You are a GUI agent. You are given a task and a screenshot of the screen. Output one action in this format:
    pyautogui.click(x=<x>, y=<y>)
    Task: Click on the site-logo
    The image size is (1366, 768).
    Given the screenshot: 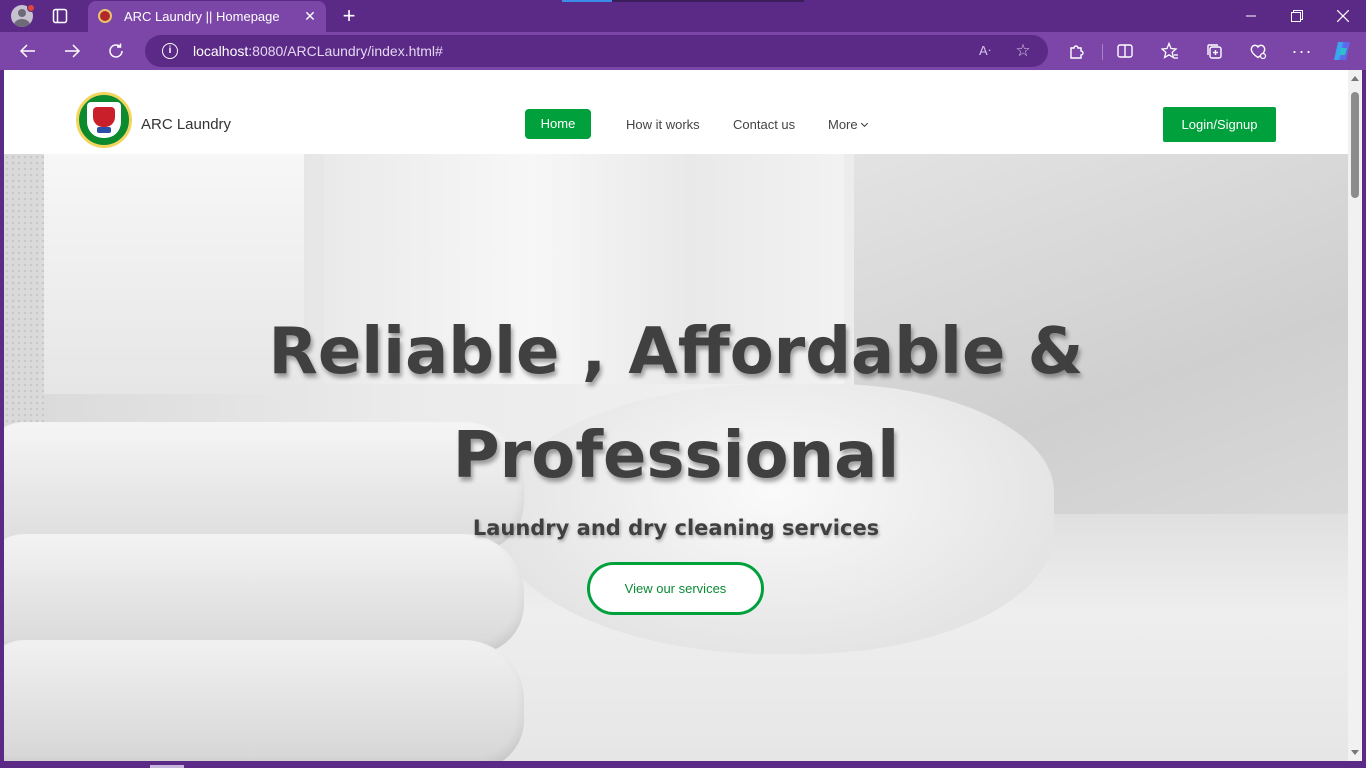 What is the action you would take?
    pyautogui.click(x=104, y=120)
    